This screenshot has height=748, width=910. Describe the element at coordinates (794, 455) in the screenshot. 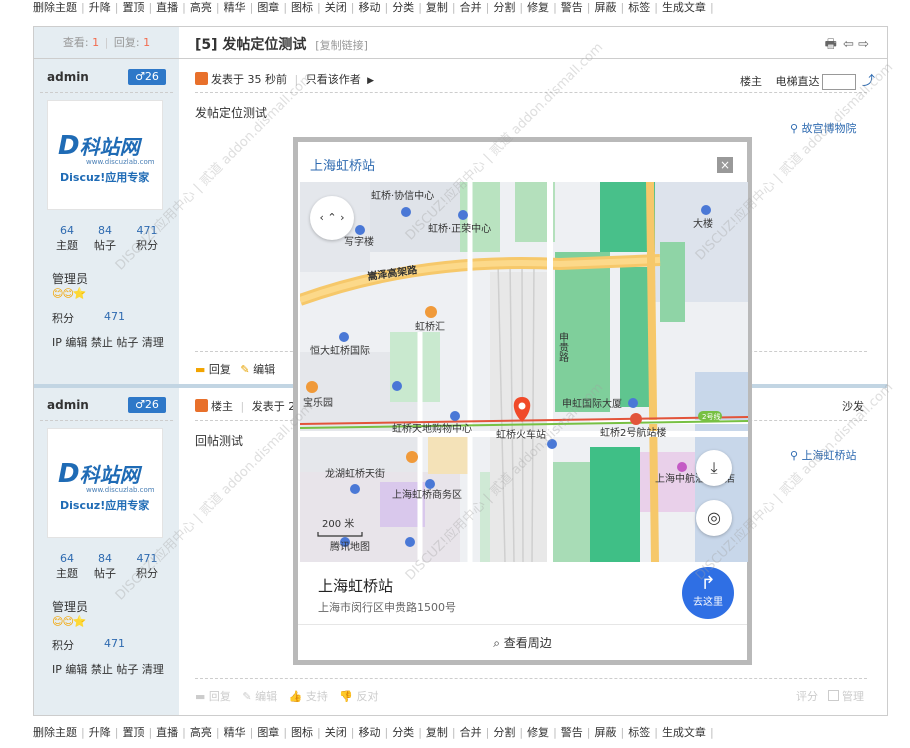

I see `location-pin-icon: ⚲` at that location.